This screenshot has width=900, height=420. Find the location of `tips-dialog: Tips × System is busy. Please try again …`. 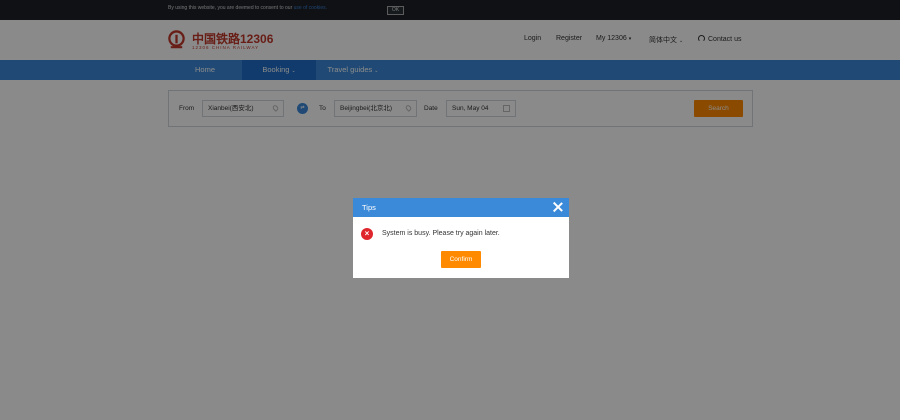

tips-dialog: Tips × System is busy. Please try again … is located at coordinates (461, 238).